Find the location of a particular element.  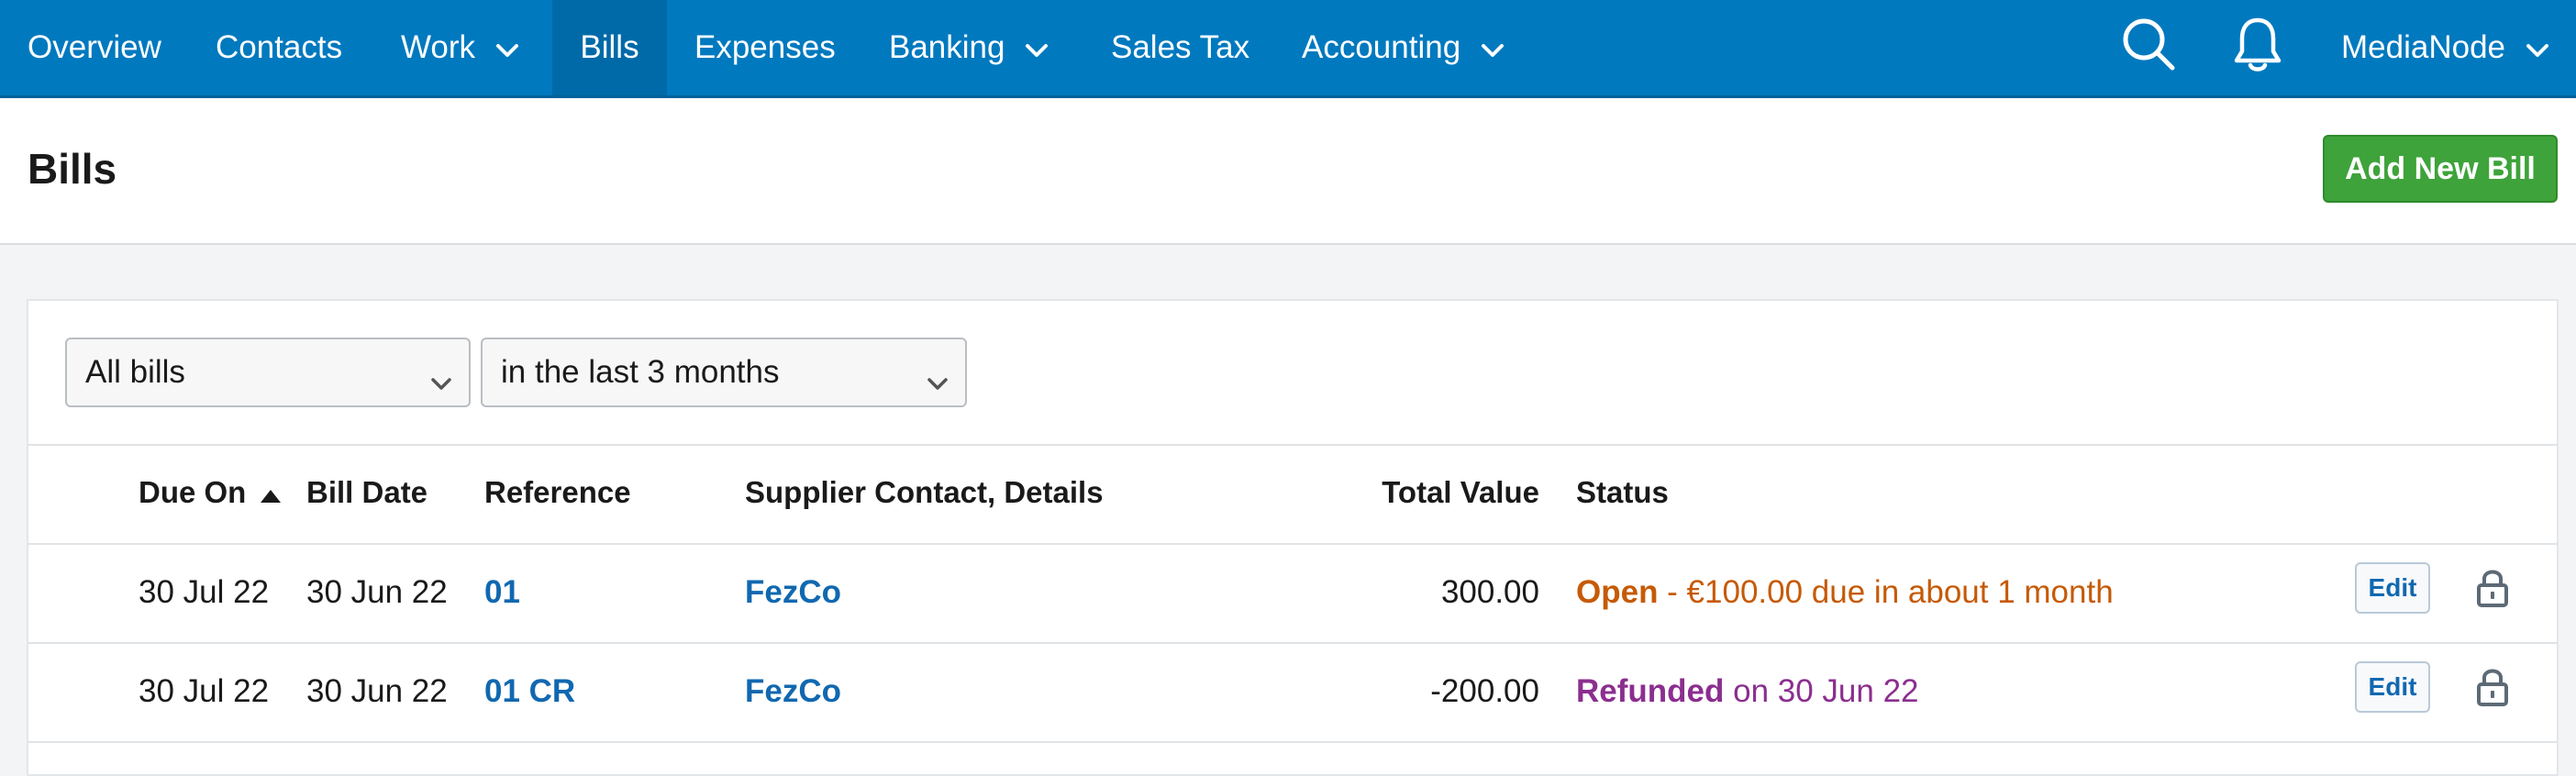

bell-icon is located at coordinates (2257, 46).